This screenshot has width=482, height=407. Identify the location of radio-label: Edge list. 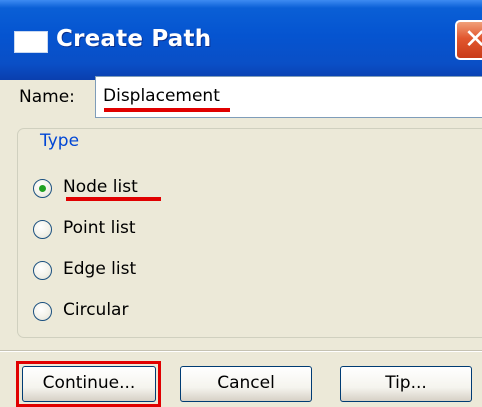
(100, 269).